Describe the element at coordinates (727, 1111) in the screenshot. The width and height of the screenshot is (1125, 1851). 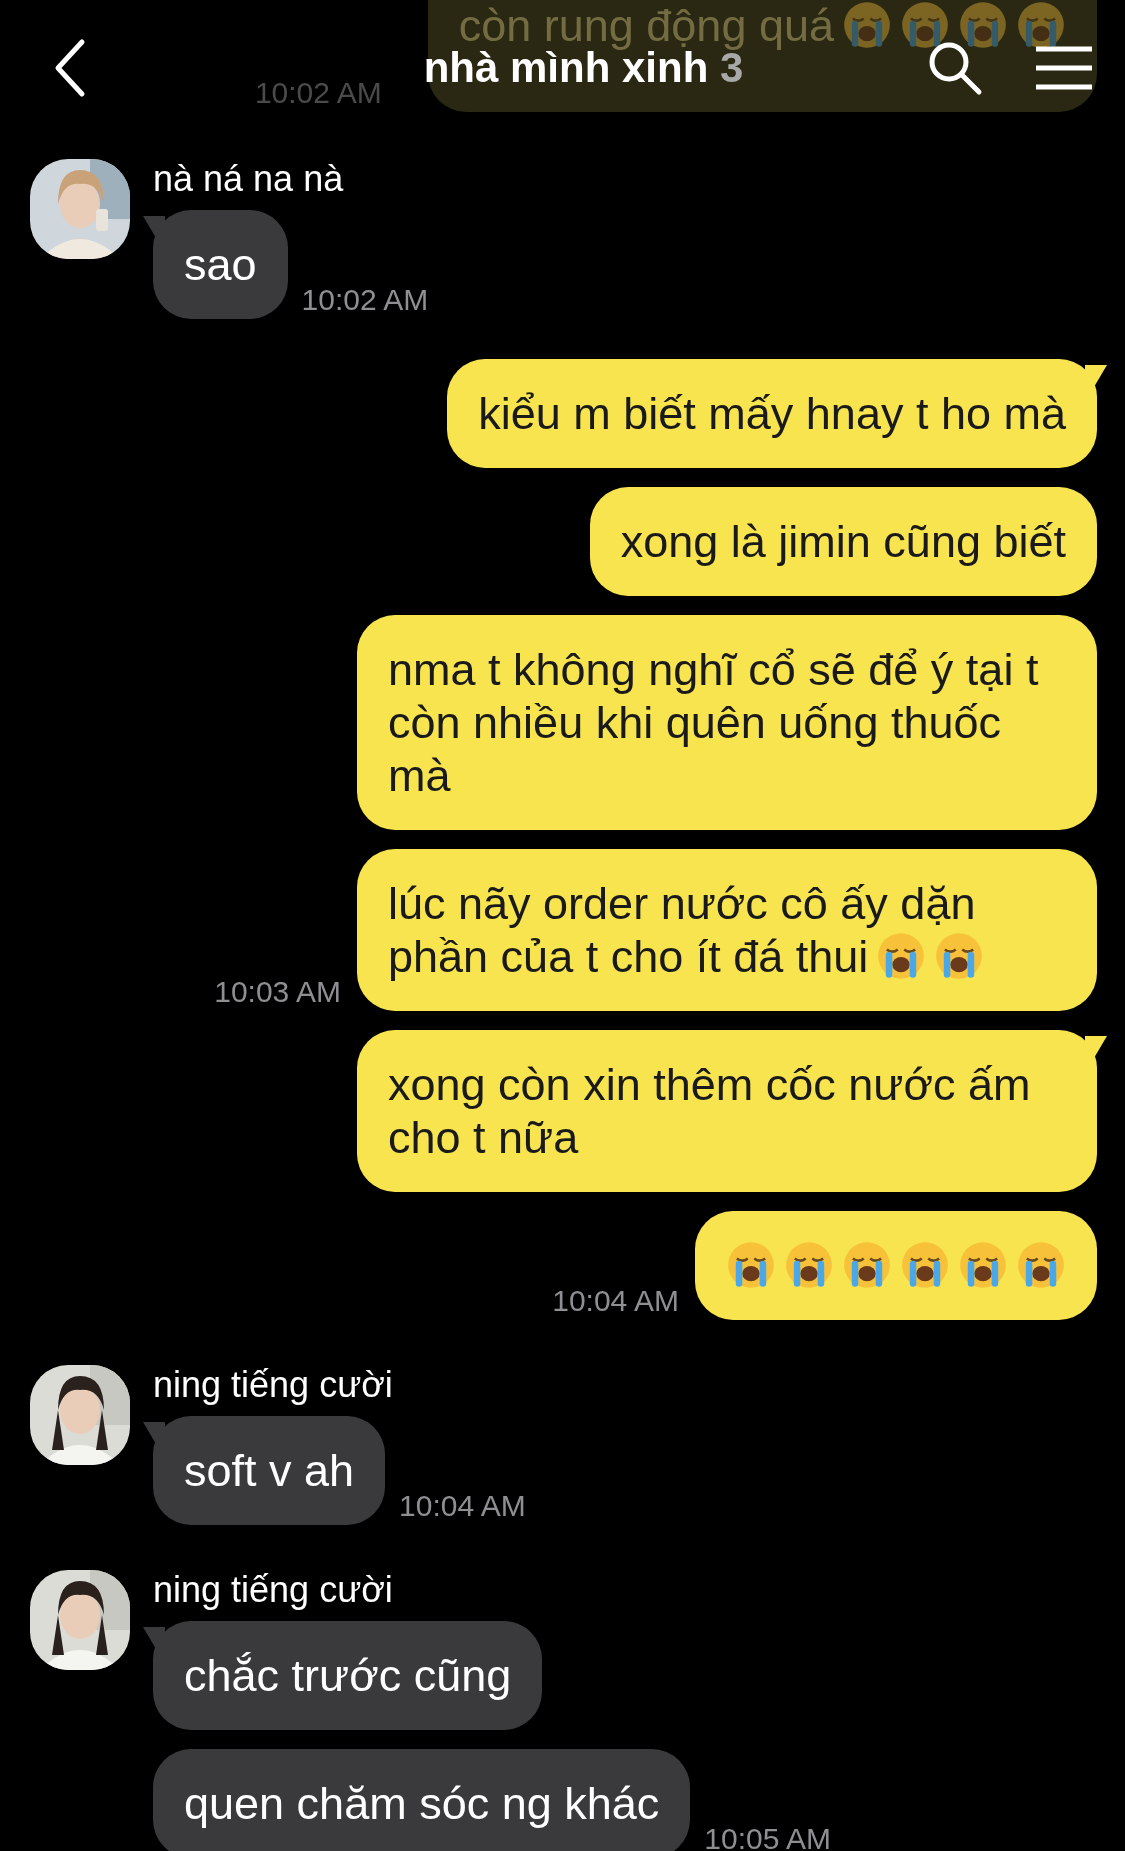
I see `message-bubble: xong còn xin thêm cốc nước ấm cho t nữa` at that location.